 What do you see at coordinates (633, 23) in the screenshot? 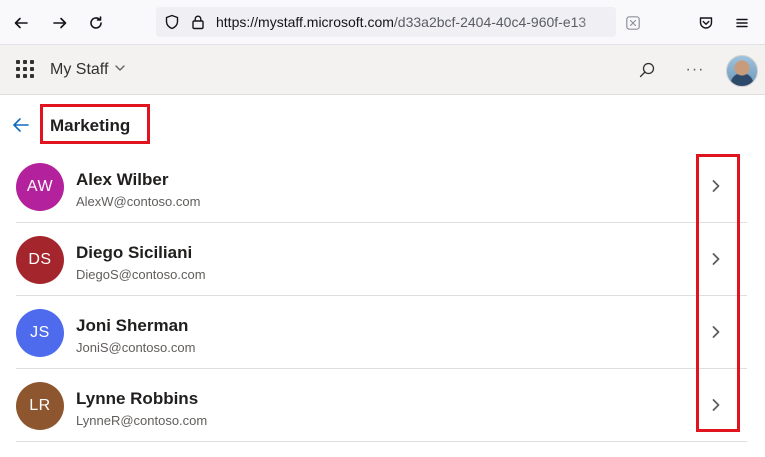
I see `close-icon` at bounding box center [633, 23].